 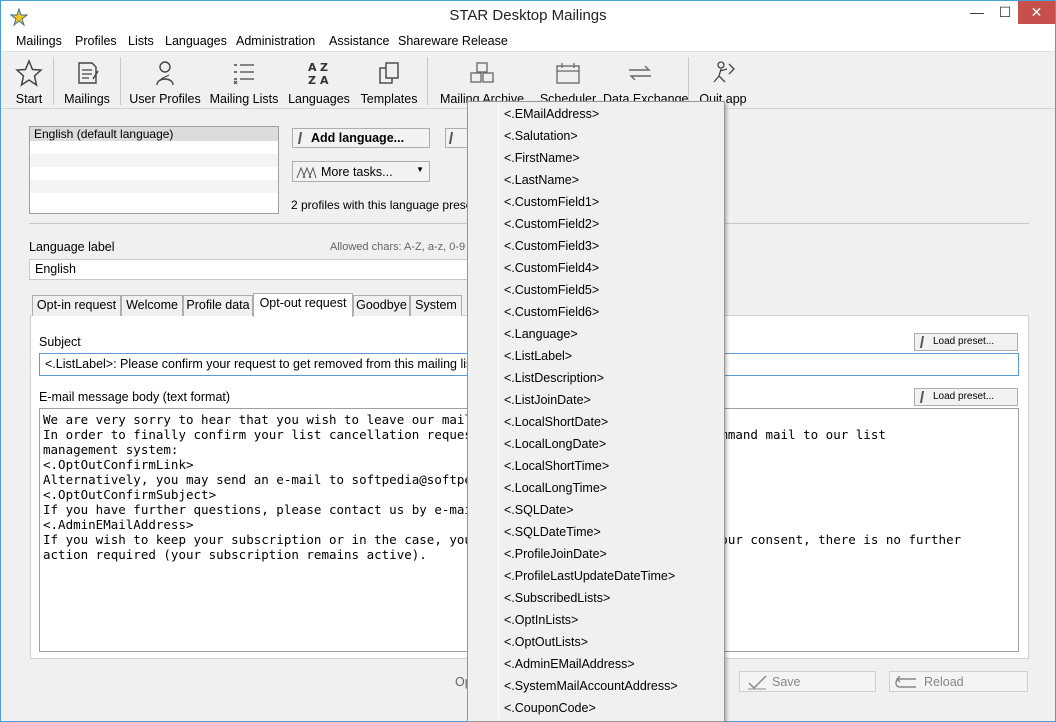 What do you see at coordinates (39, 41) in the screenshot?
I see `menu-mailings: Mailings` at bounding box center [39, 41].